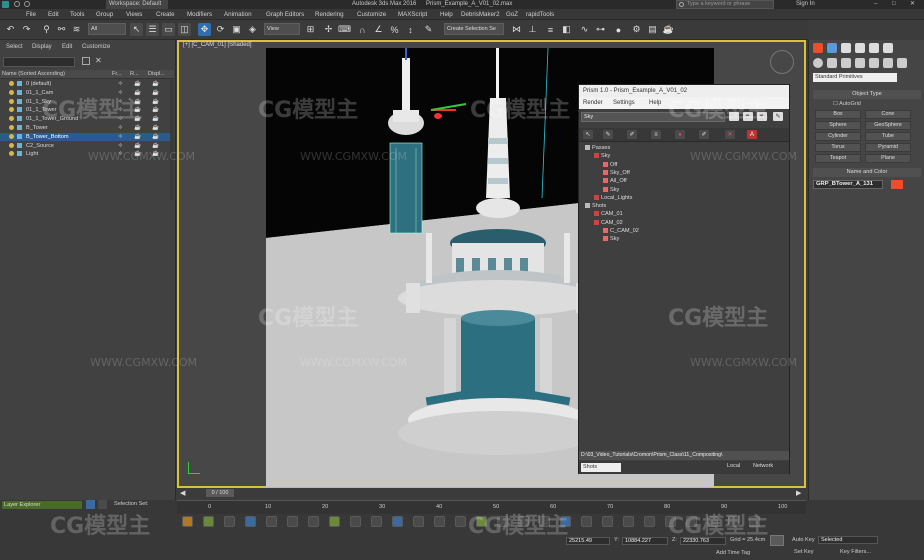 The height and width of the screenshot is (560, 924). I want to click on render-icon, so click(523, 521).